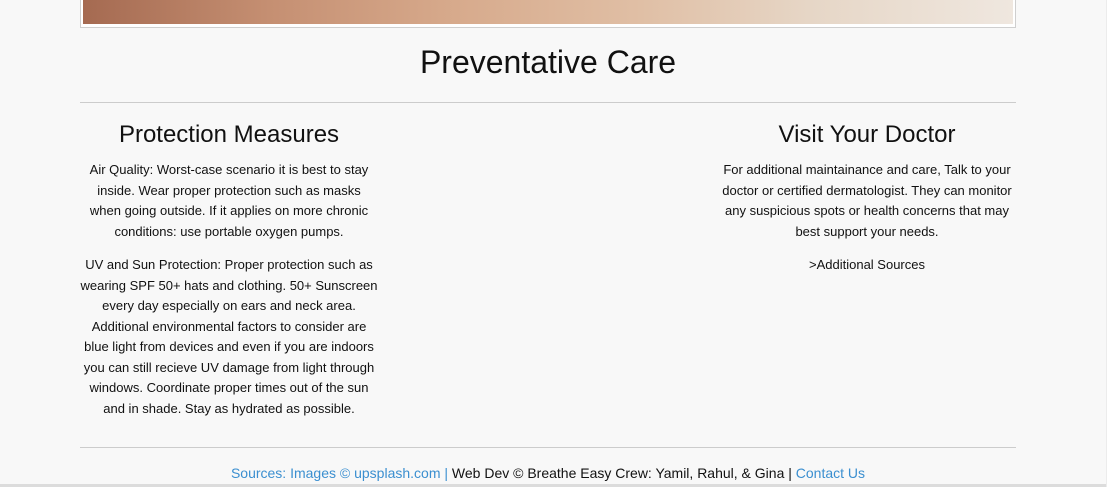 Image resolution: width=1107 pixels, height=487 pixels. Describe the element at coordinates (867, 265) in the screenshot. I see `additional-sources-link: >Additional Sources` at that location.